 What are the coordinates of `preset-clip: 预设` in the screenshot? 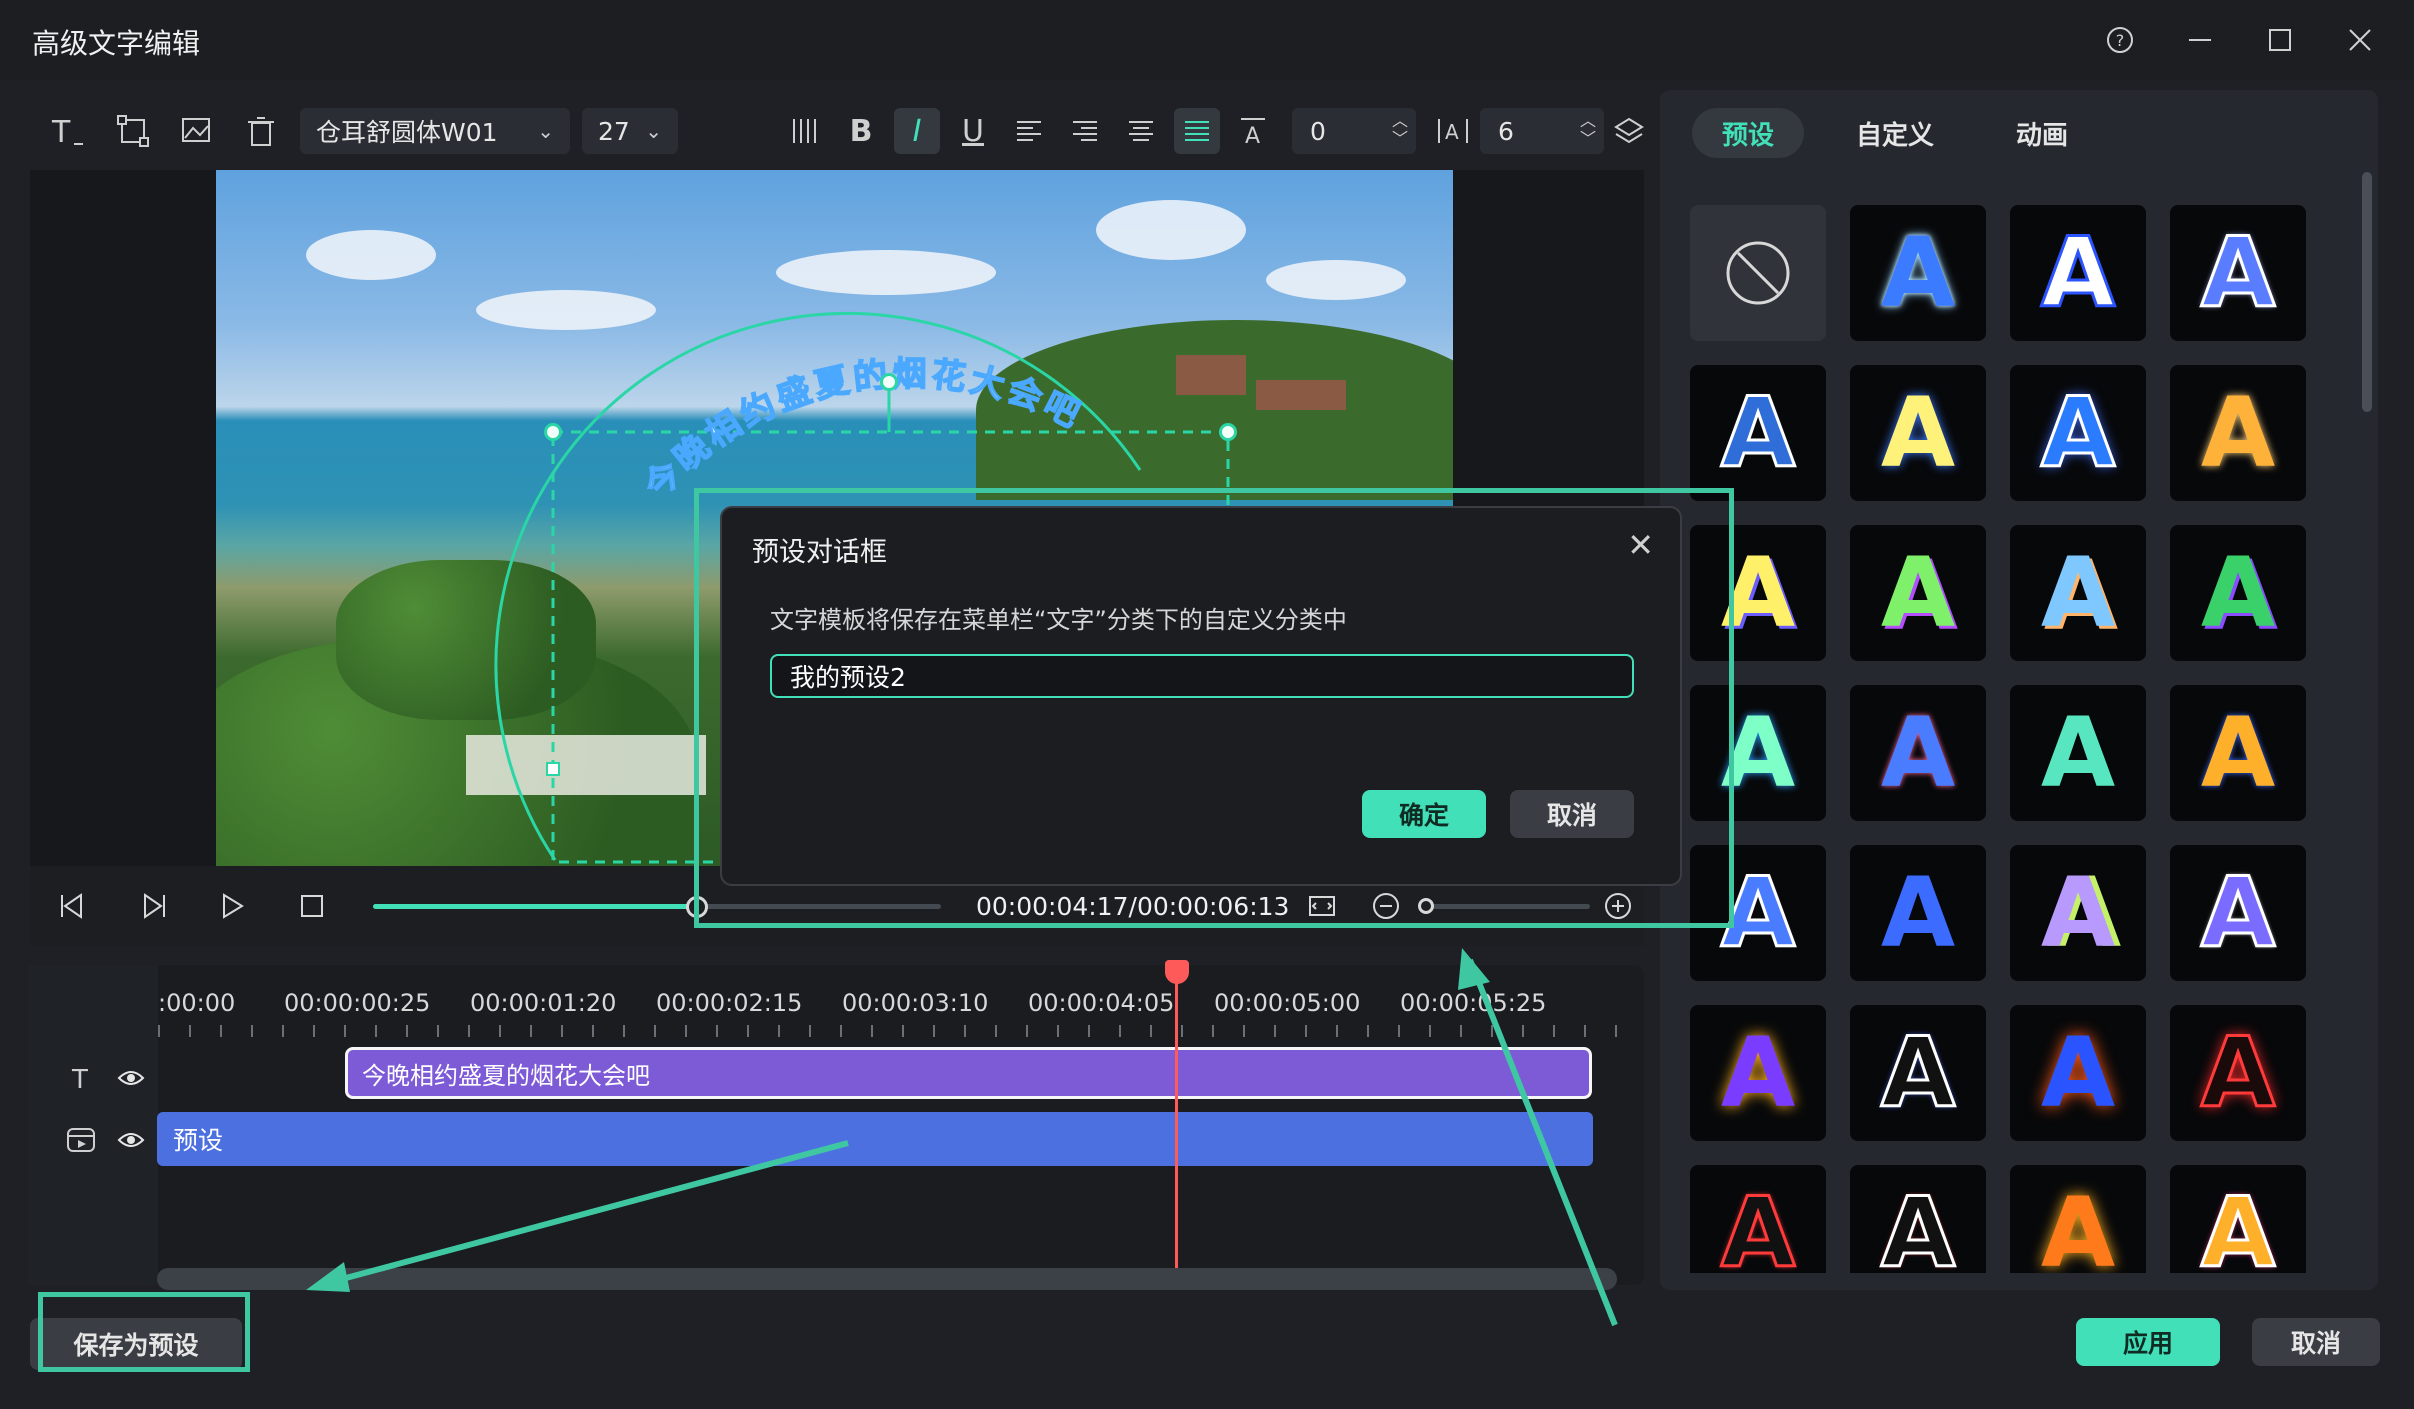 It's located at (875, 1139).